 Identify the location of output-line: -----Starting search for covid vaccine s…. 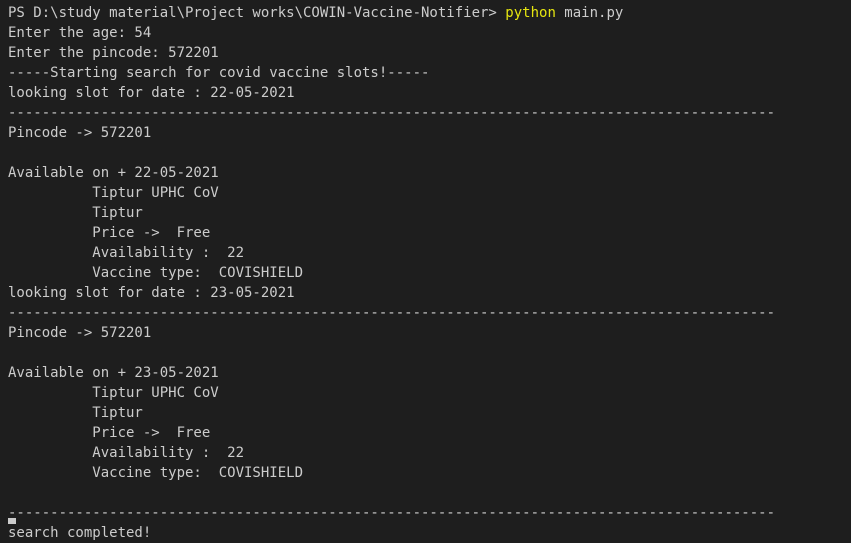
(219, 73).